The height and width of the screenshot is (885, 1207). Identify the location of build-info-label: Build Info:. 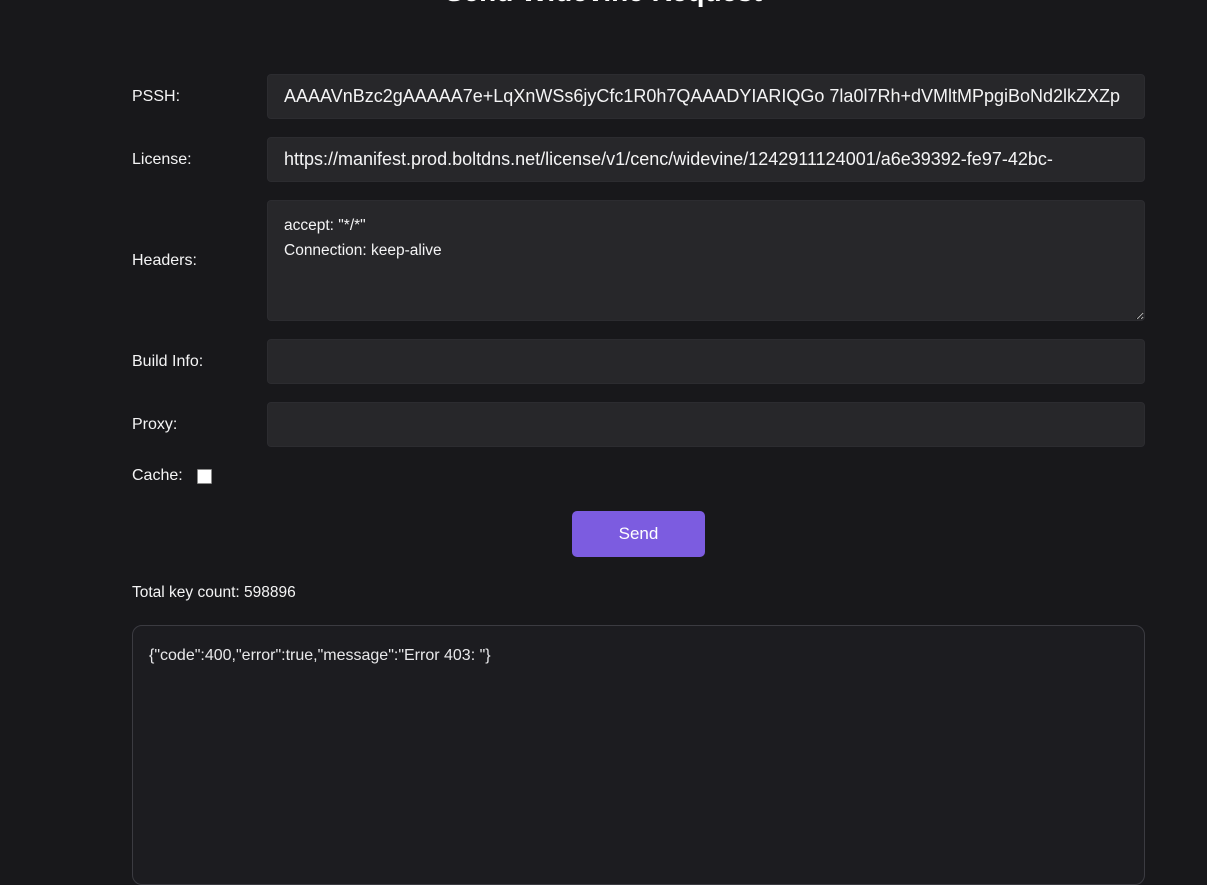
(168, 361).